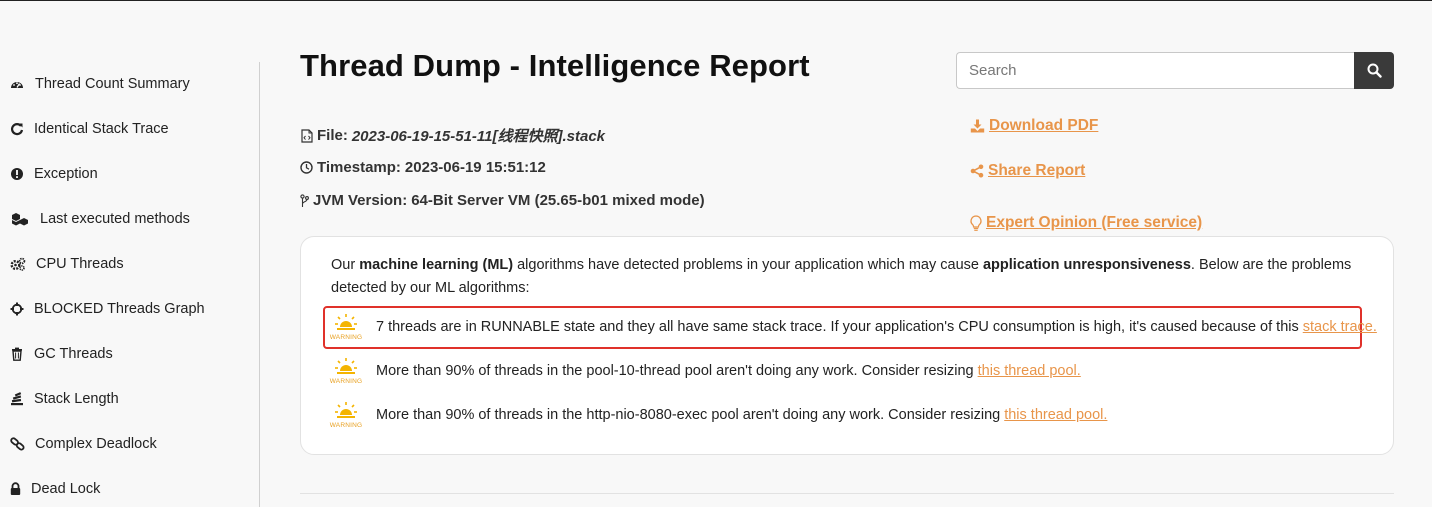  Describe the element at coordinates (17, 309) in the screenshot. I see `crosshairs-icon` at that location.